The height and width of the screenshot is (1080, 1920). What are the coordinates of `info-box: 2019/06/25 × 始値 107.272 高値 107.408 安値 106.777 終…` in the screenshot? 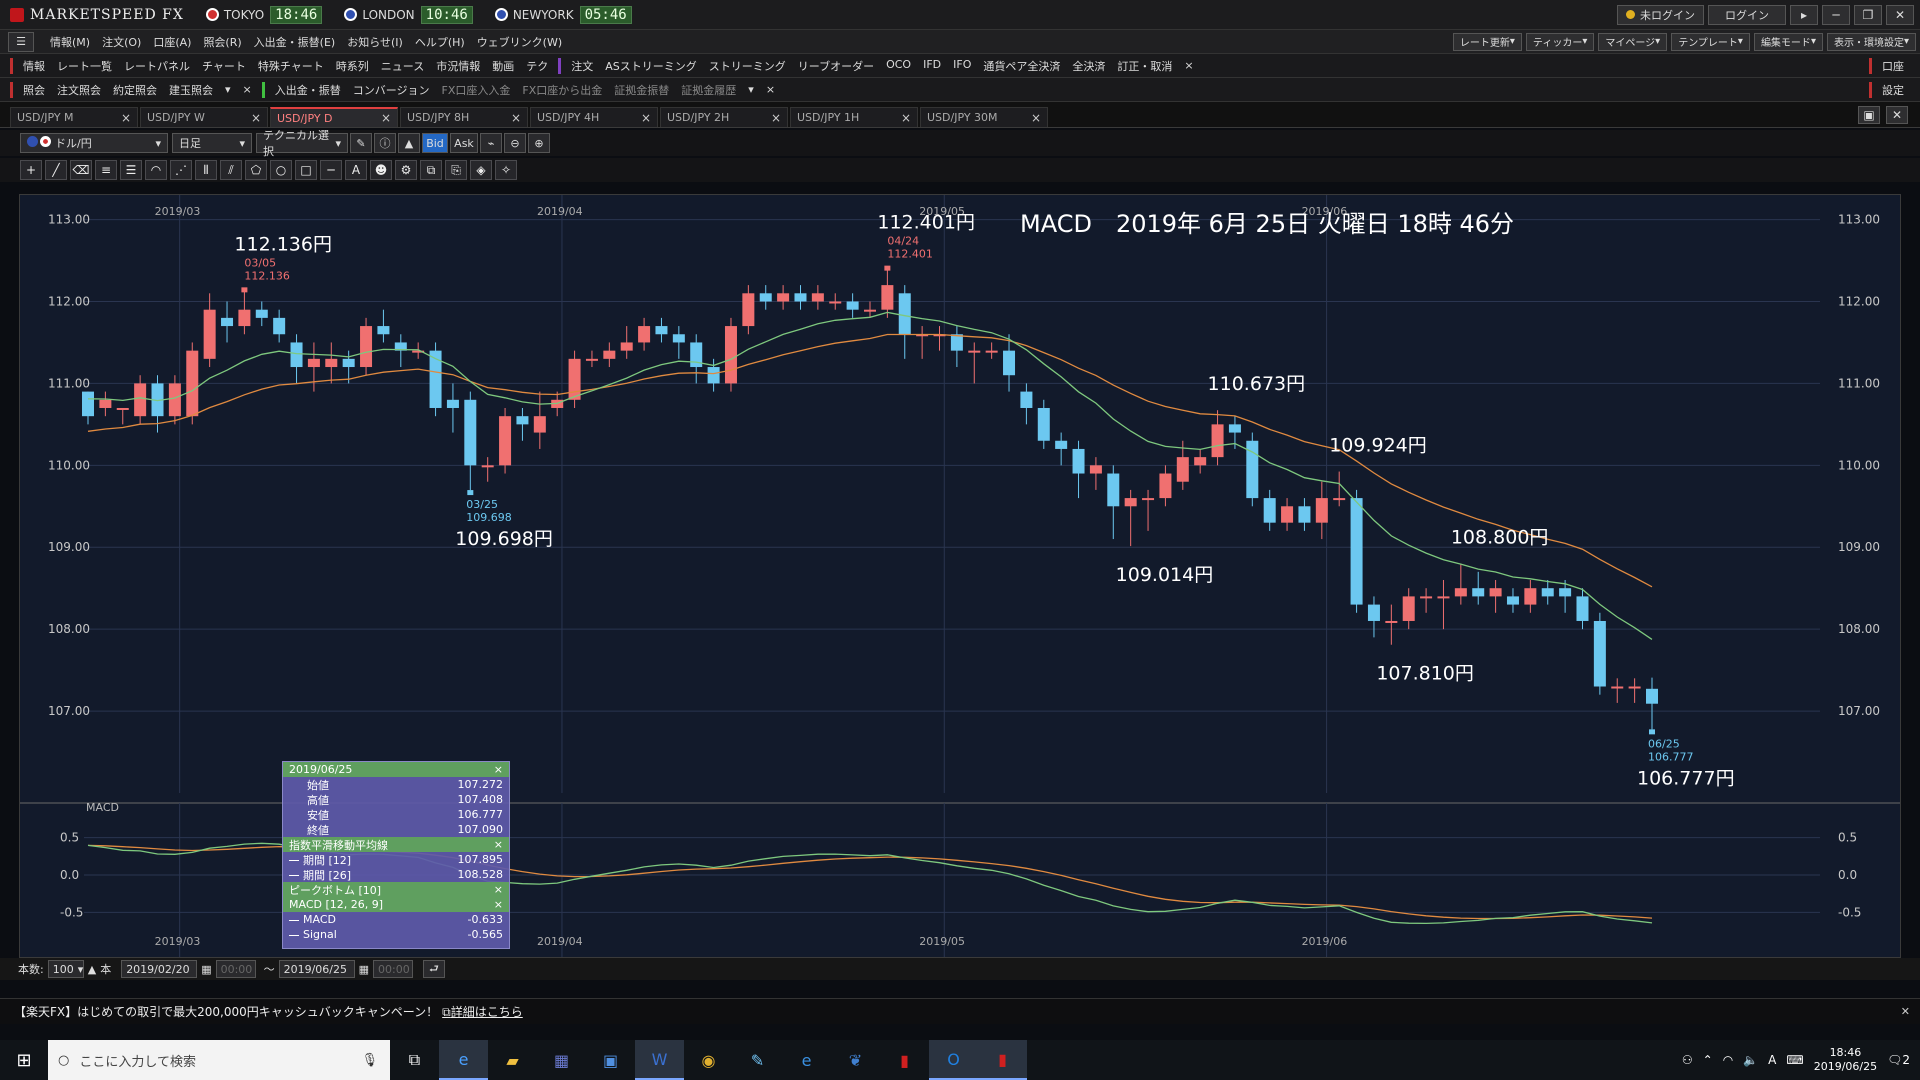 It's located at (396, 855).